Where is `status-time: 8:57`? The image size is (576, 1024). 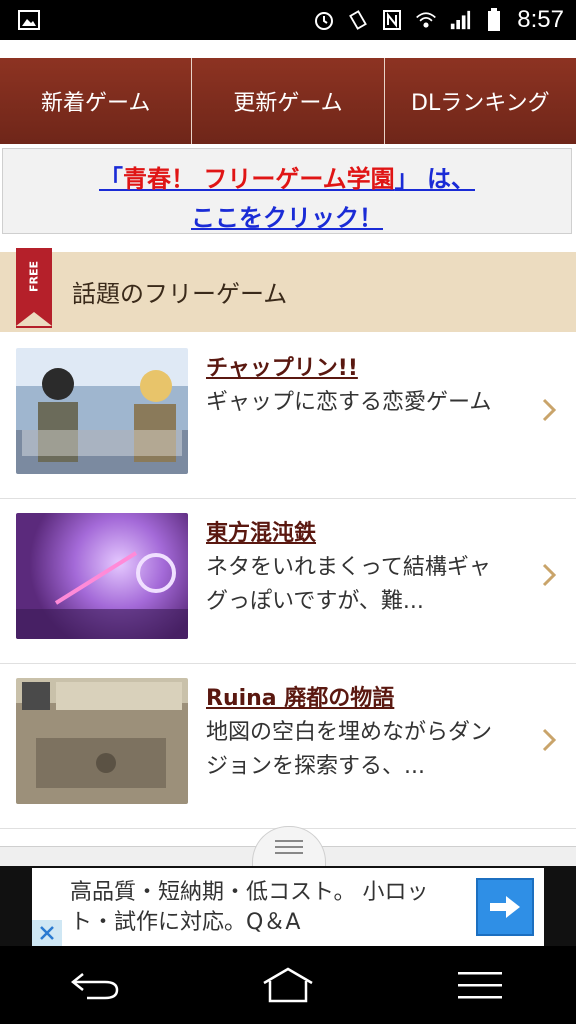 status-time: 8:57 is located at coordinates (540, 19).